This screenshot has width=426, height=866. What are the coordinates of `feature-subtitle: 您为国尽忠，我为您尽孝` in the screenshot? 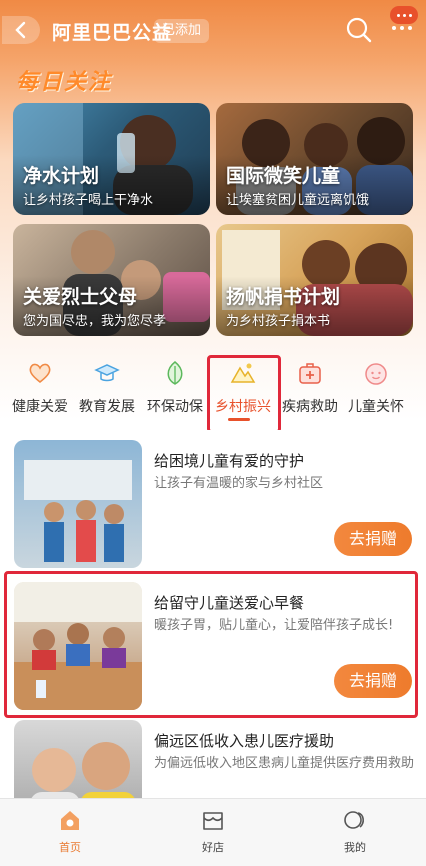 It's located at (95, 321).